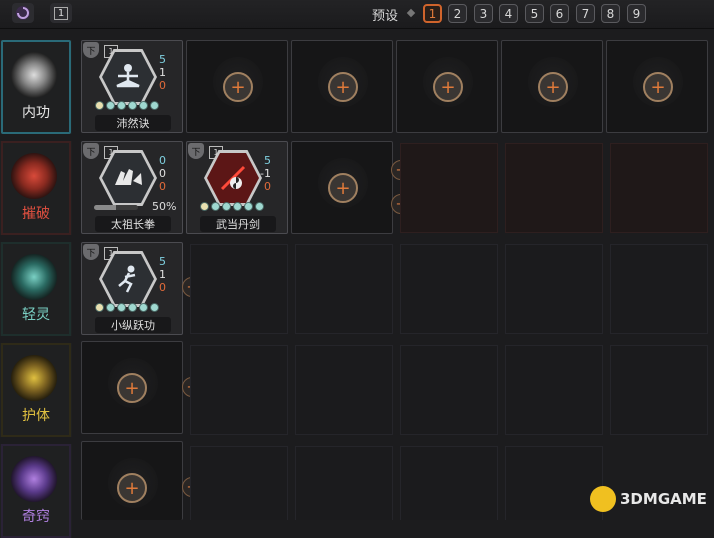 The width and height of the screenshot is (714, 538). What do you see at coordinates (265, 173) in the screenshot?
I see `stat-value-2: -1` at bounding box center [265, 173].